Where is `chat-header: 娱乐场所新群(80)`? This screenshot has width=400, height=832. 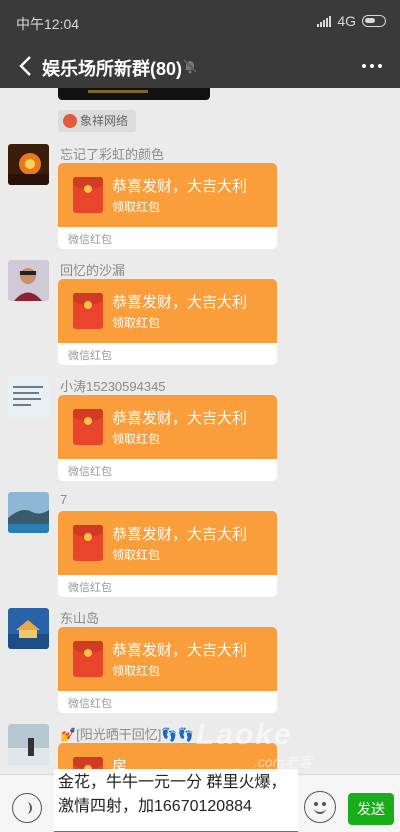 chat-header: 娱乐场所新群(80) is located at coordinates (200, 66).